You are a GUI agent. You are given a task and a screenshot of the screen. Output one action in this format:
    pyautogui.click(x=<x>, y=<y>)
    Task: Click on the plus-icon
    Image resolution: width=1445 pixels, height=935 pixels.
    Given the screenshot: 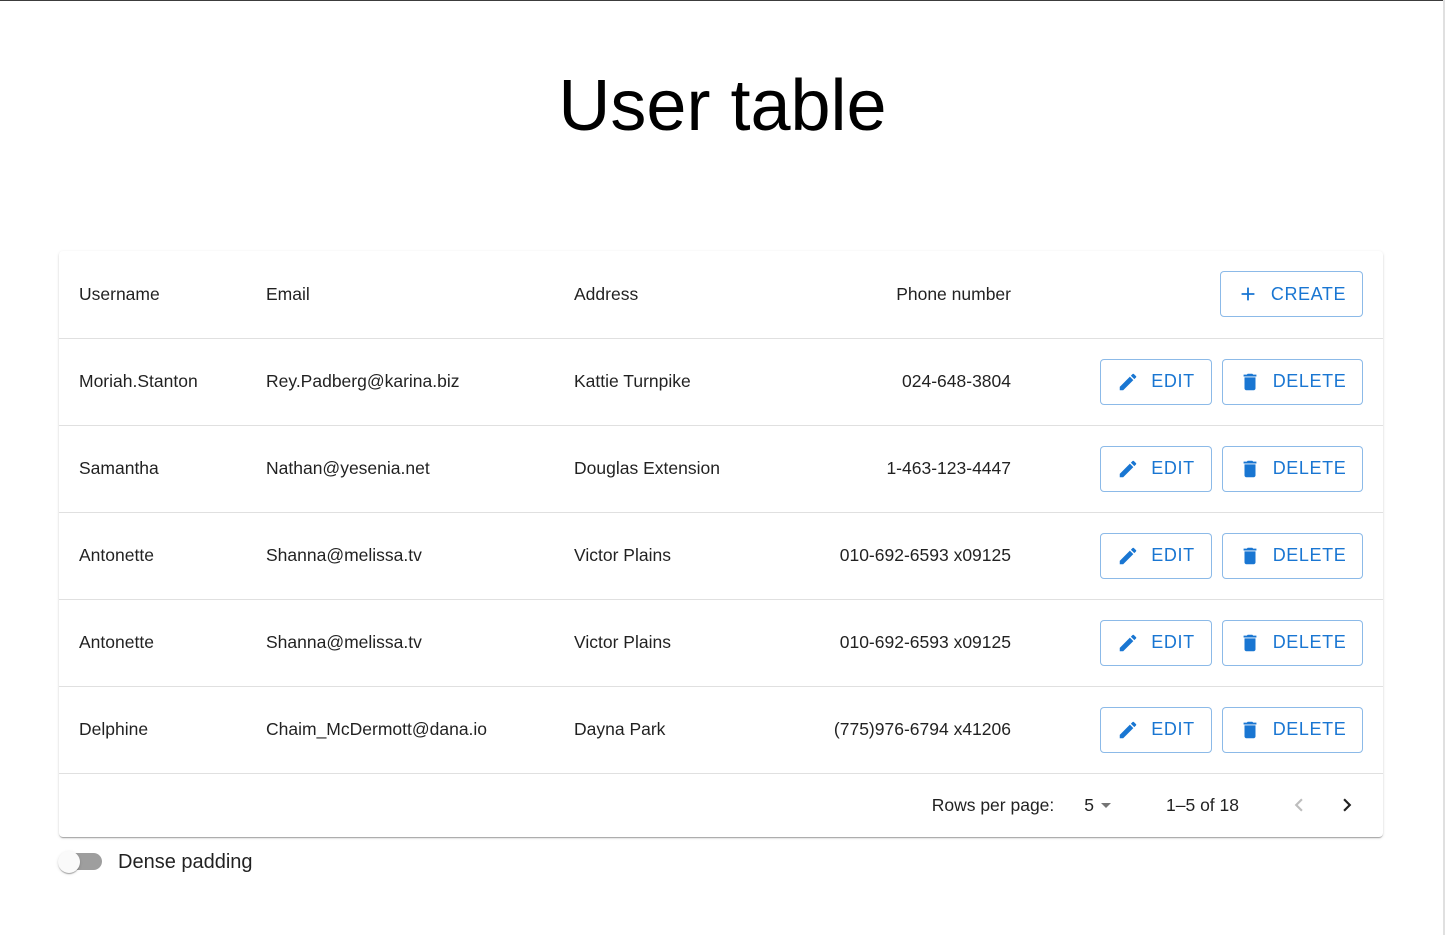 What is the action you would take?
    pyautogui.click(x=1248, y=294)
    